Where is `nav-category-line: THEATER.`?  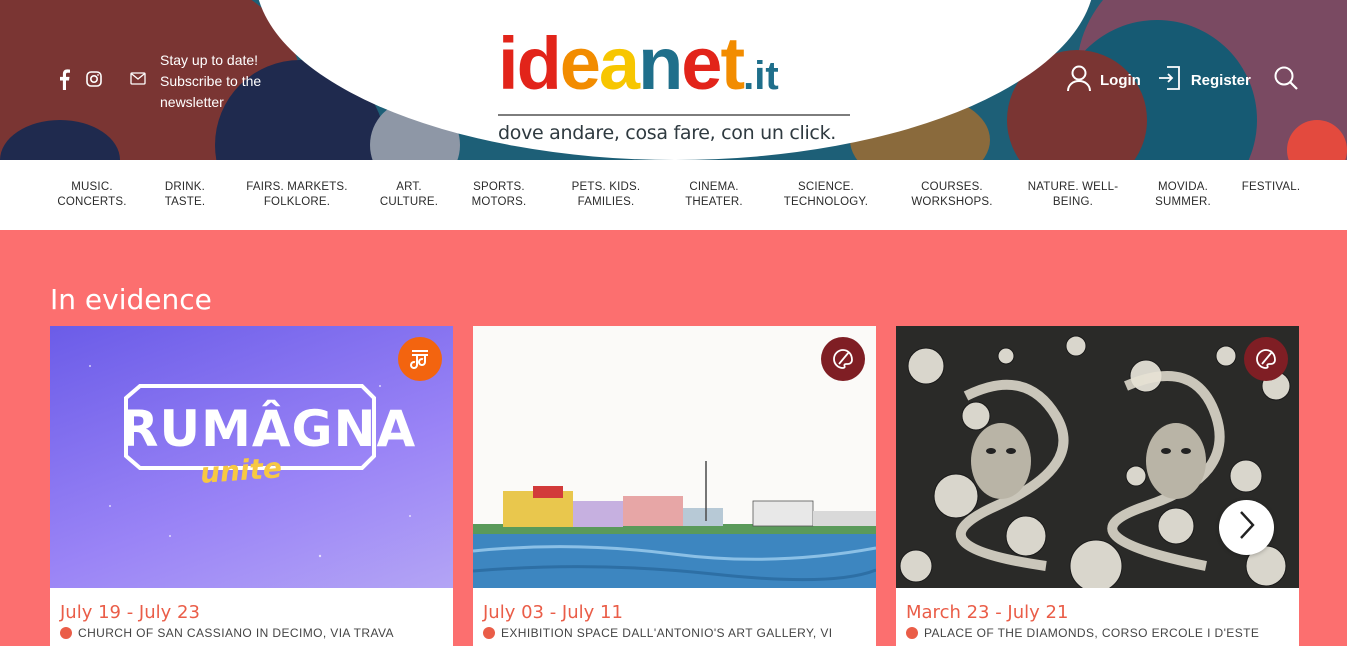
nav-category-line: THEATER. is located at coordinates (714, 202).